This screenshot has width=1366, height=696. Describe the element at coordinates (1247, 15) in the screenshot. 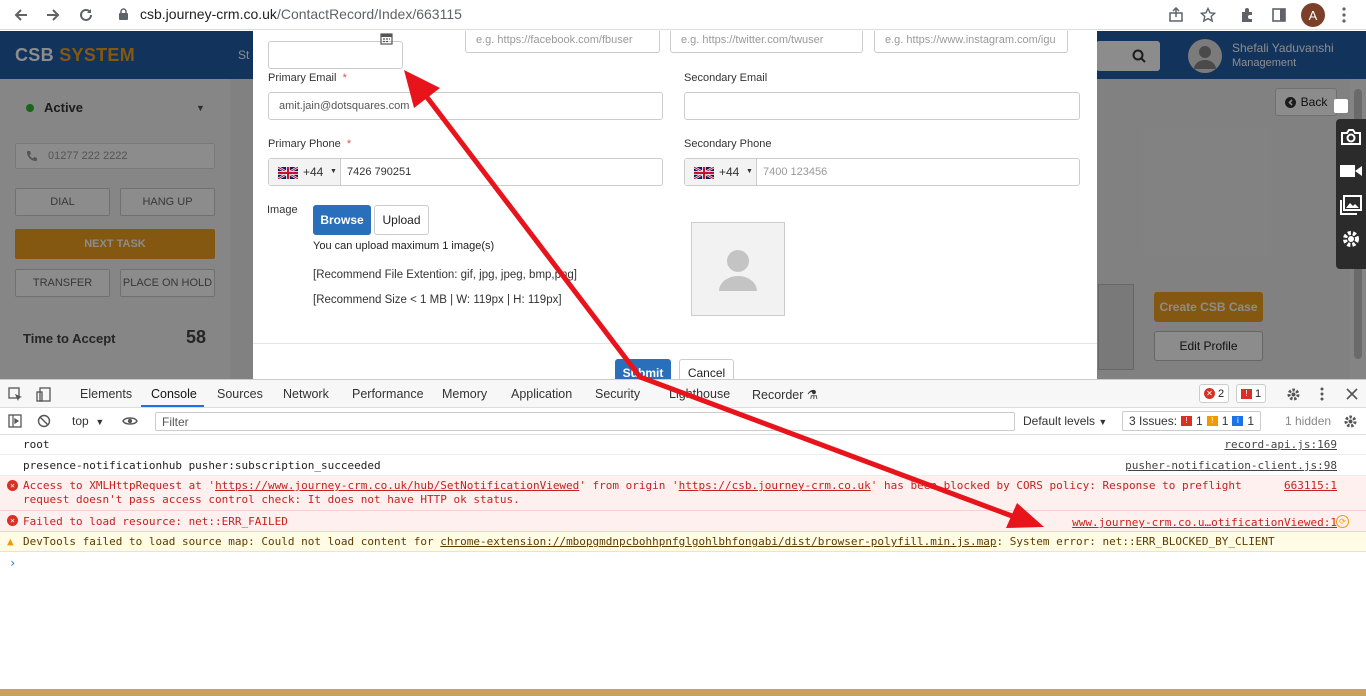

I see `extensions-icon` at that location.